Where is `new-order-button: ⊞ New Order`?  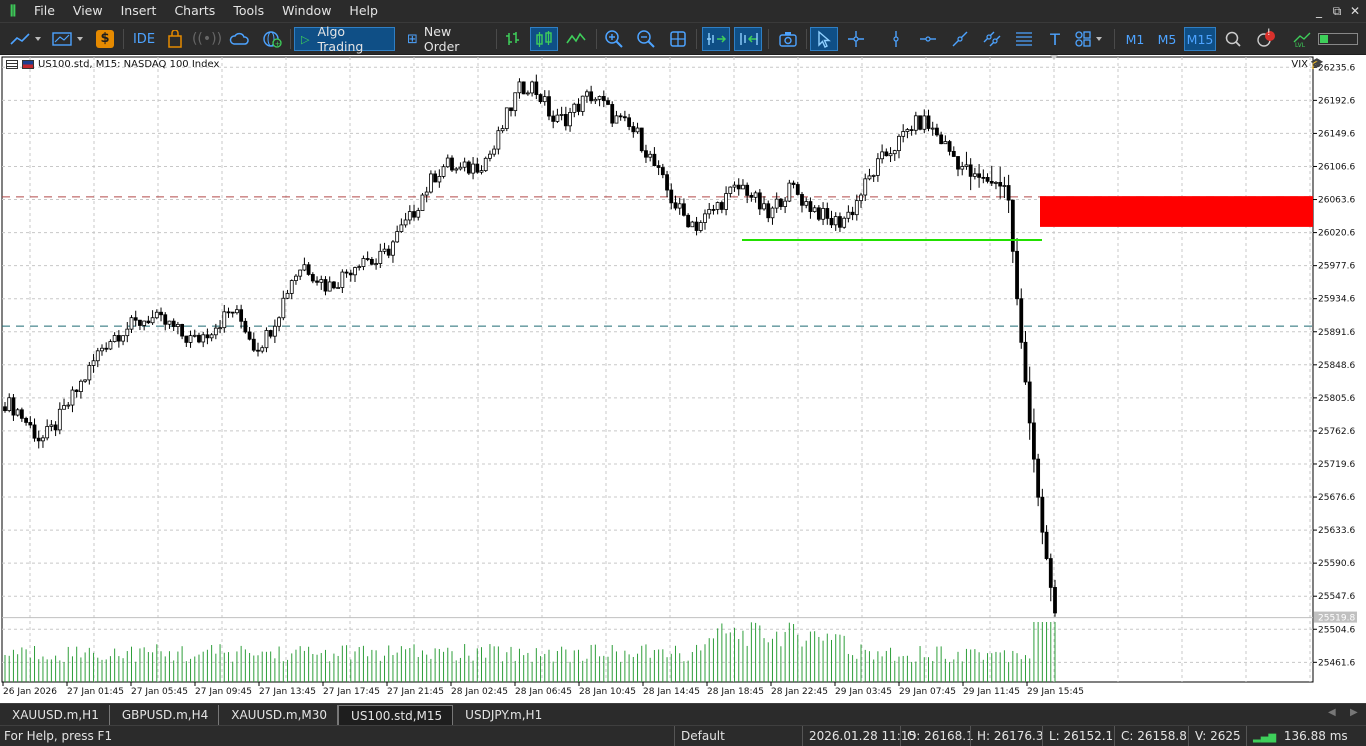 new-order-button: ⊞ New Order is located at coordinates (445, 39).